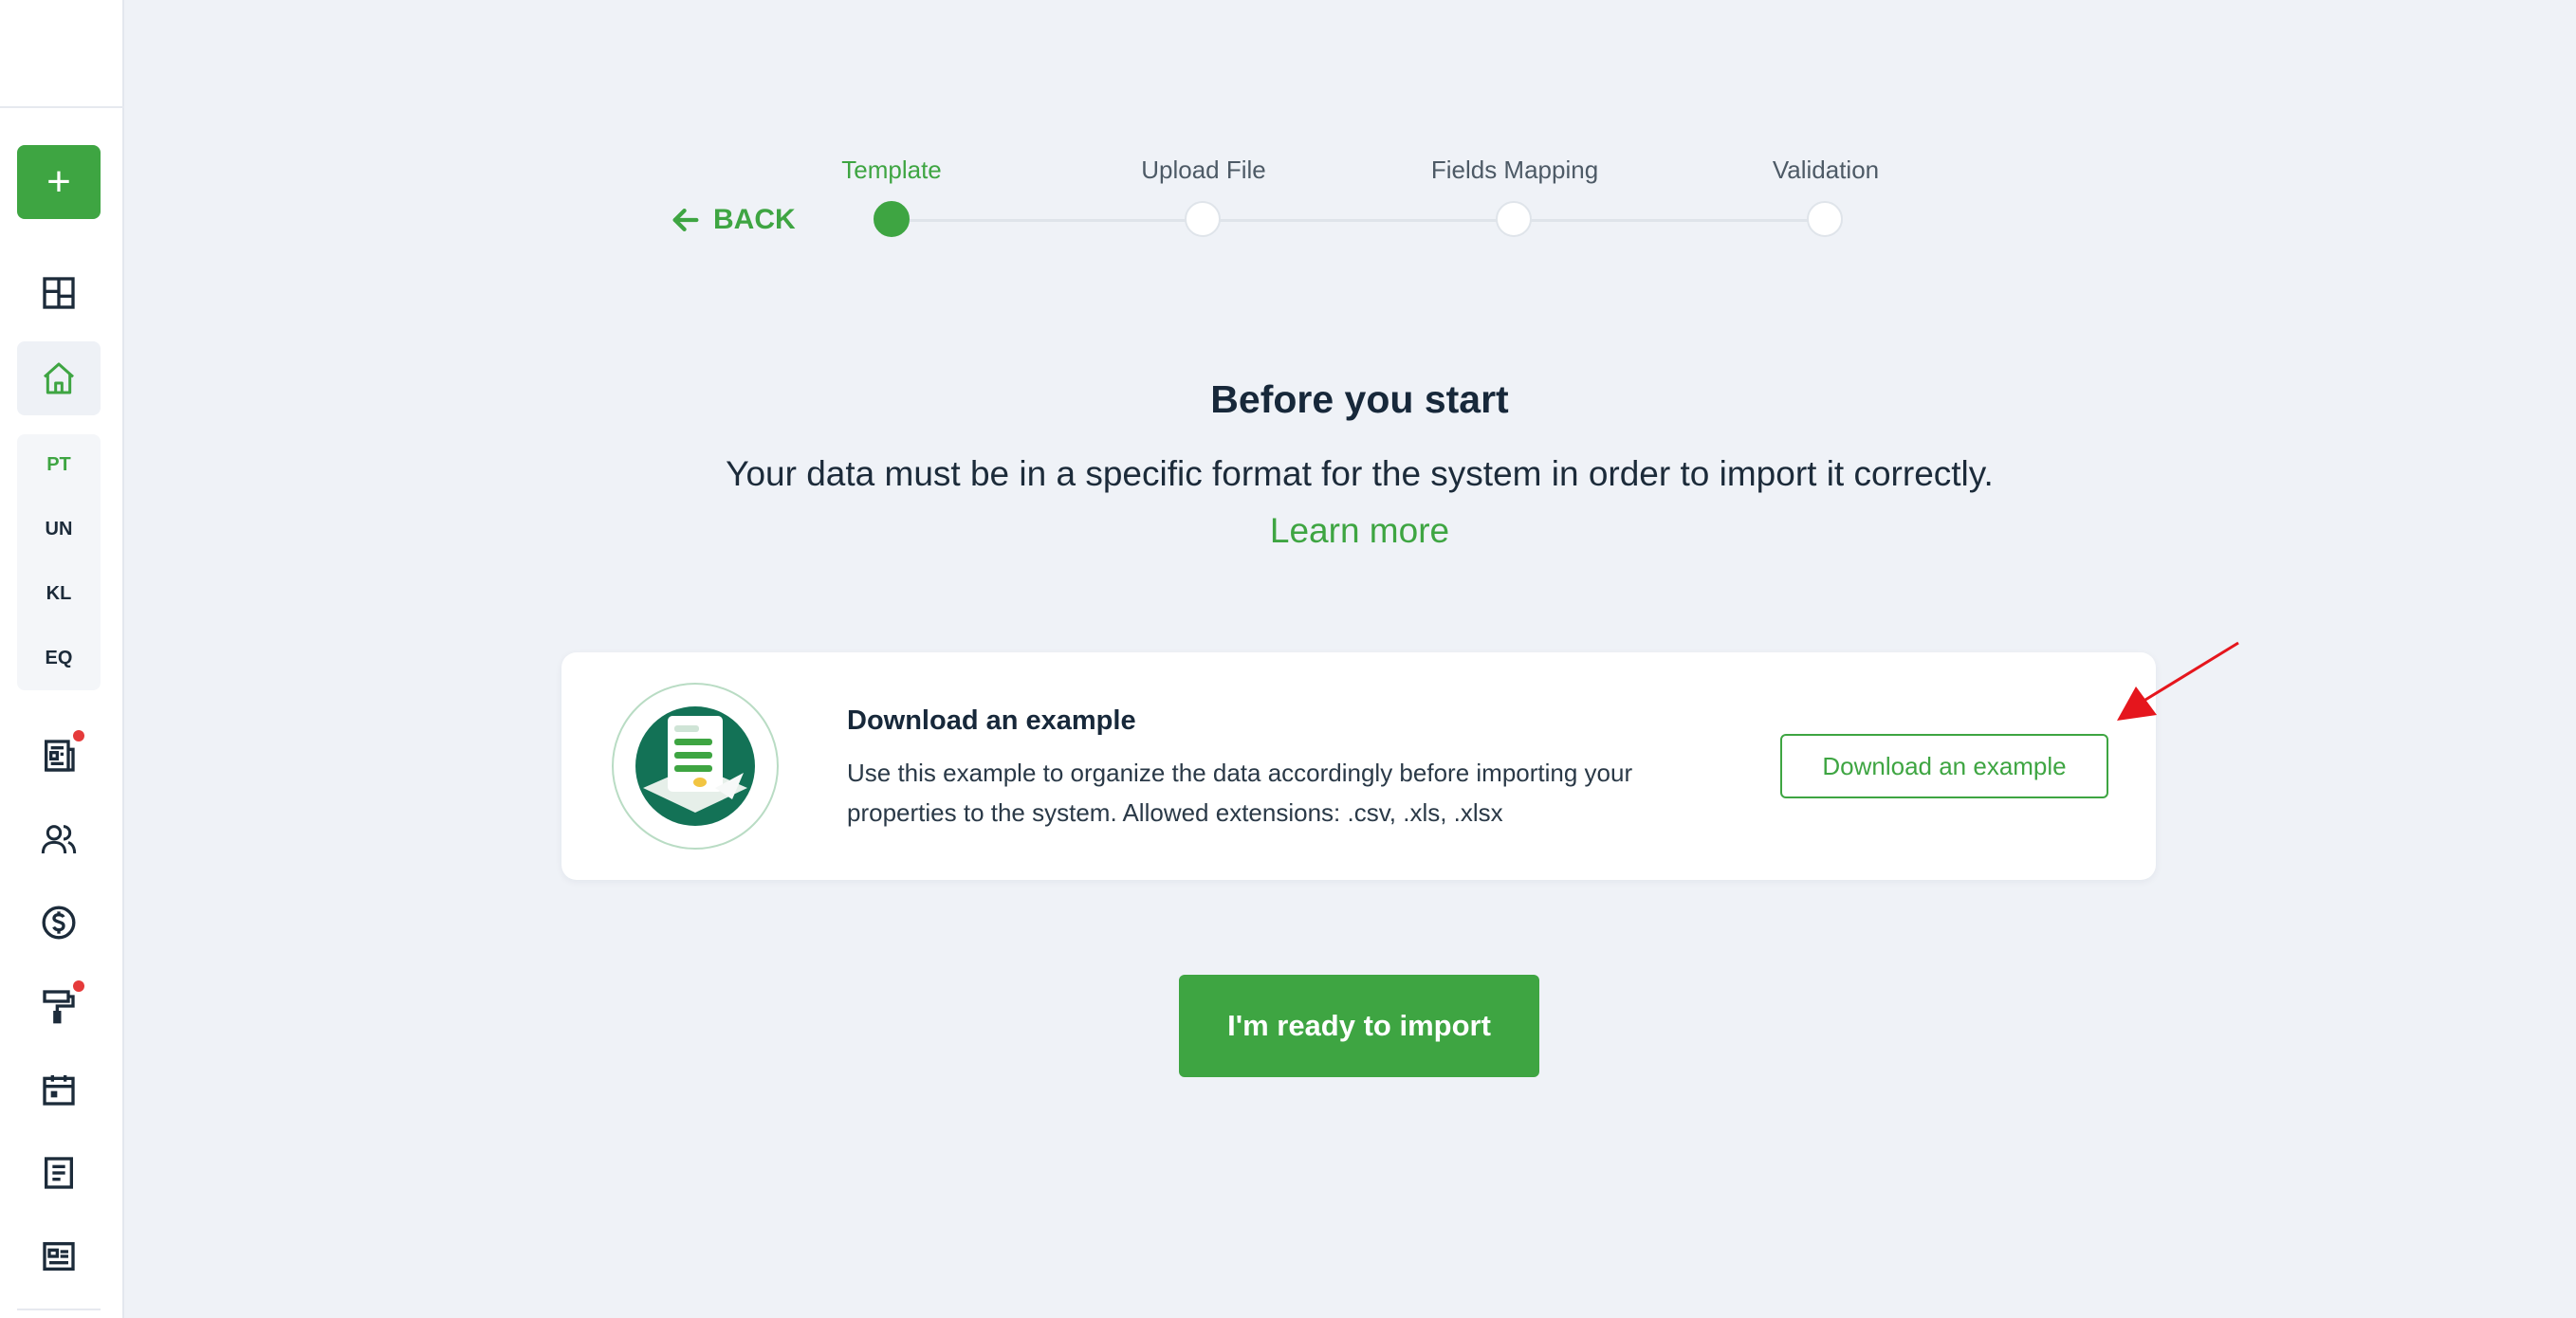 The width and height of the screenshot is (2576, 1318). I want to click on arrow-left-icon, so click(685, 220).